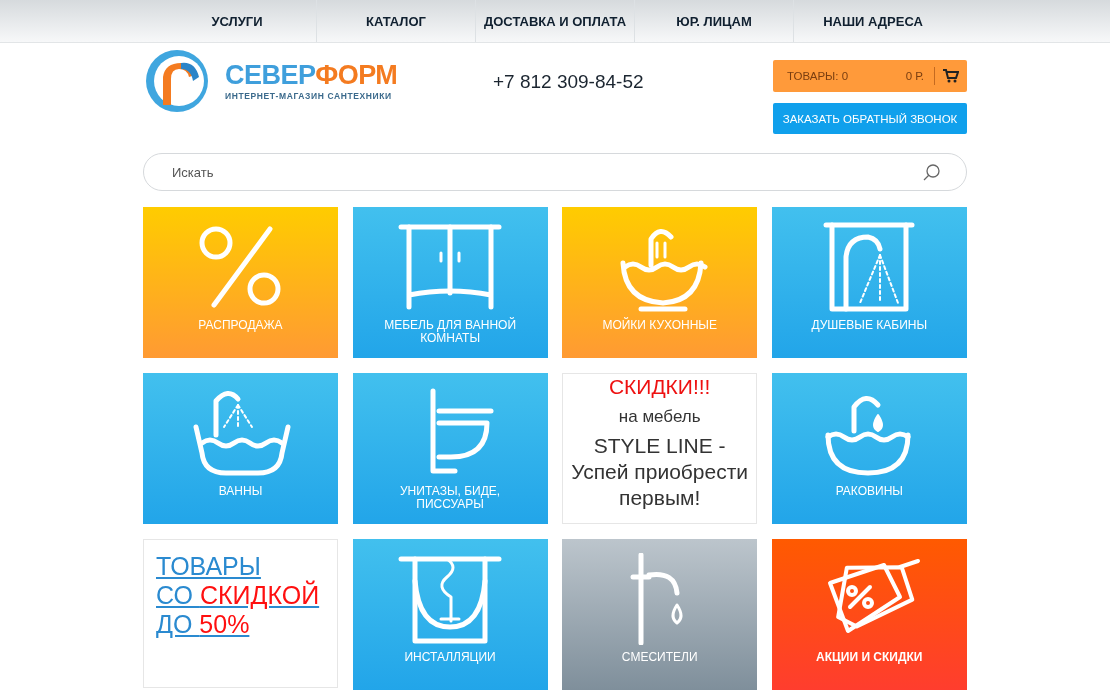 The height and width of the screenshot is (700, 1110). I want to click on category-label: МЕБЕЛЬ ДЛЯ ВАННОЙ КОМНАТЫ, so click(450, 332).